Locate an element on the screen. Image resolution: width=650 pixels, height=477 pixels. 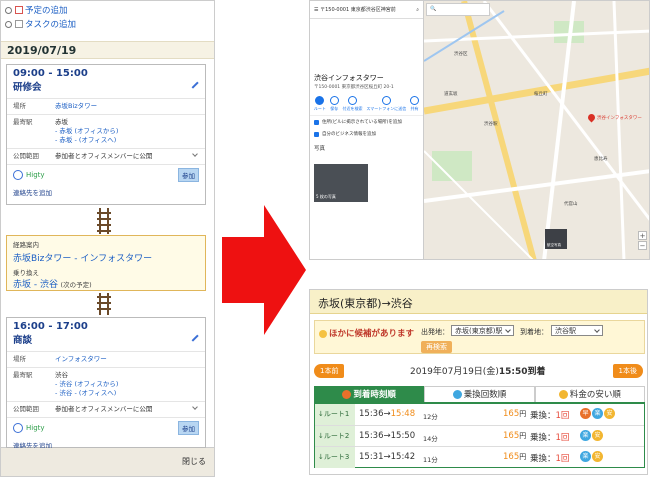
transfer-link: 赤坂 - 渋谷 is located at coordinates (35, 285).